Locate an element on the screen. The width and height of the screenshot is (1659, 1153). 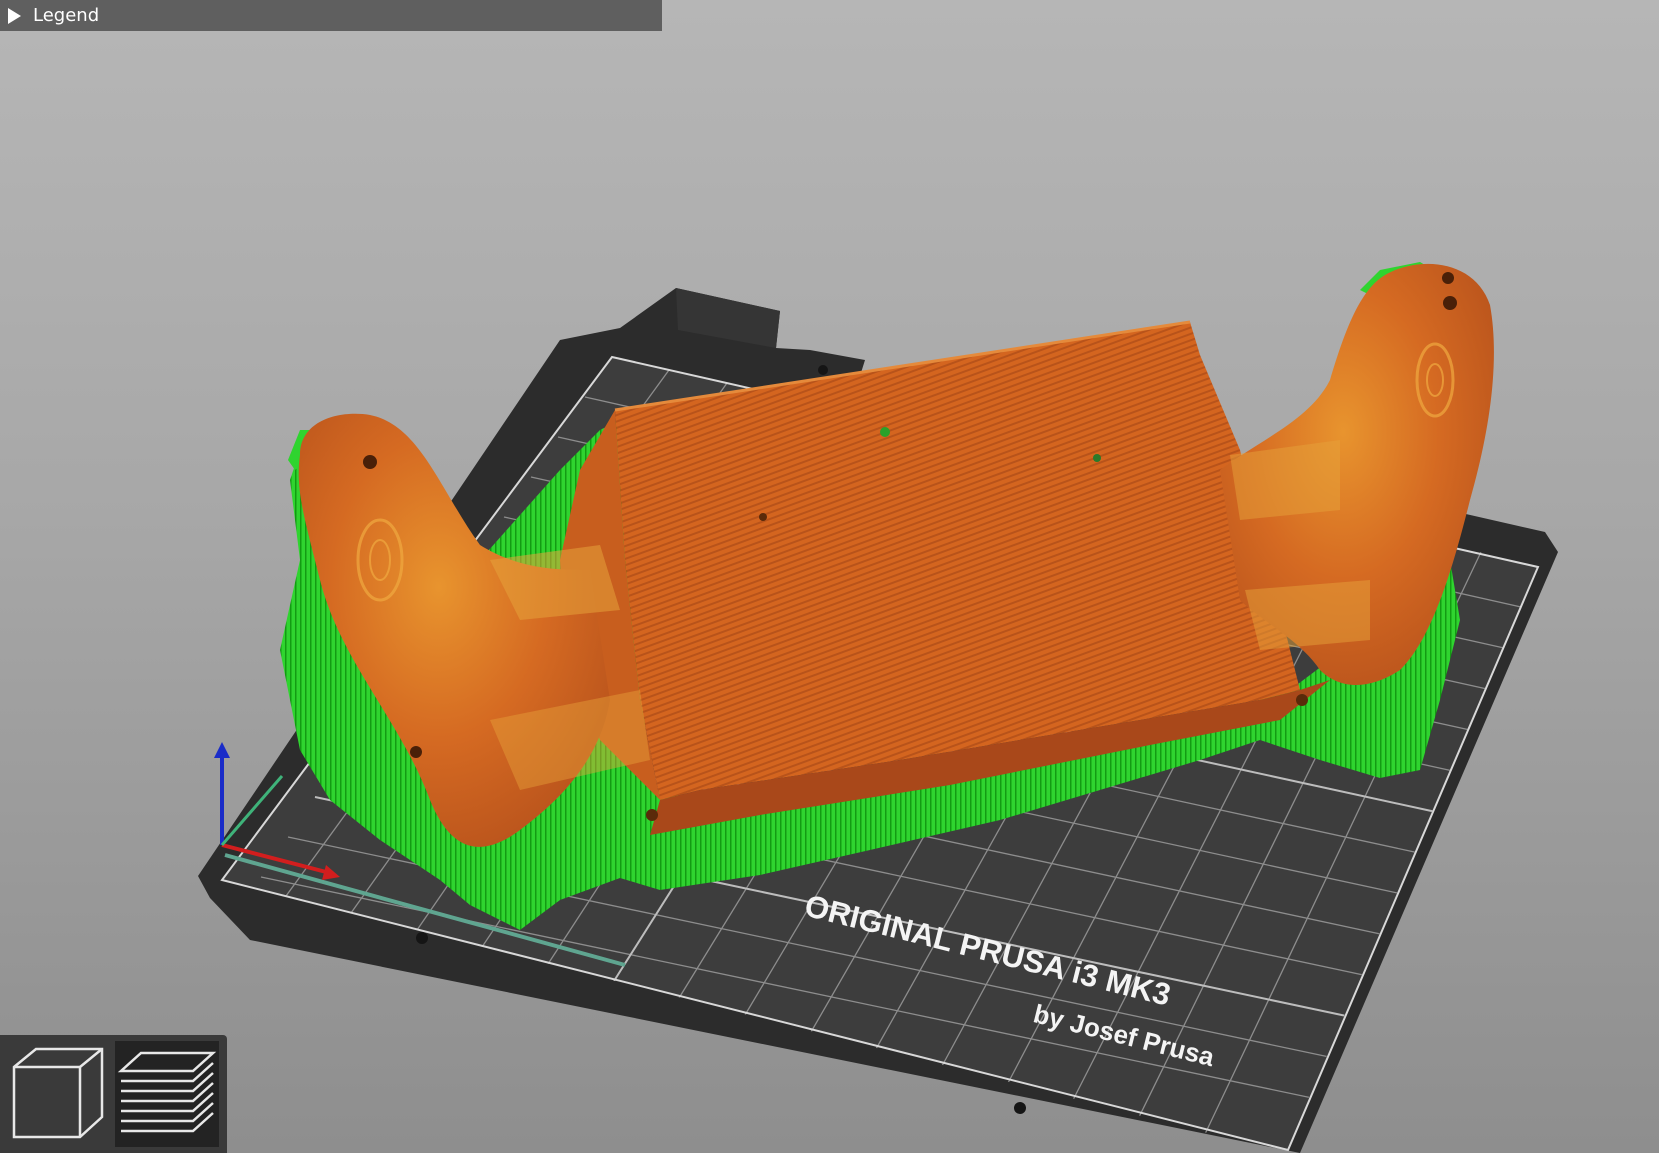
legend-toggle: Legend is located at coordinates (331, 15).